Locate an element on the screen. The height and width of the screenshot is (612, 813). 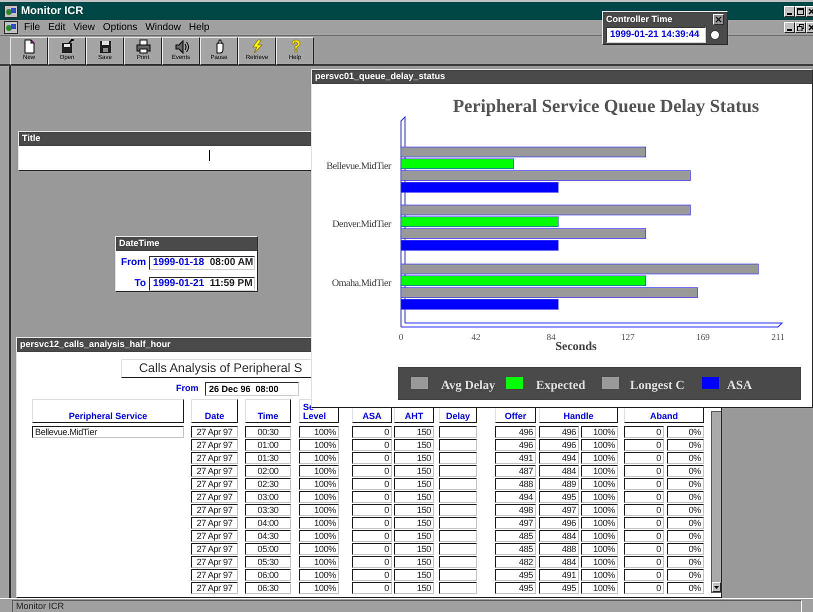
table-cell: 485 is located at coordinates (515, 549).